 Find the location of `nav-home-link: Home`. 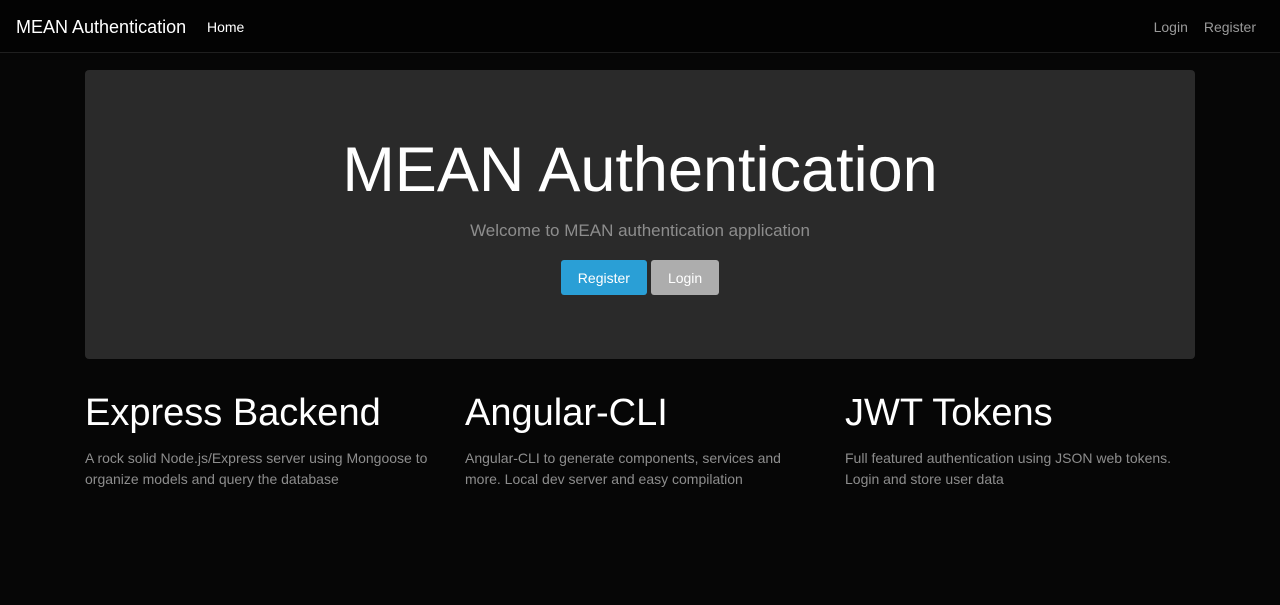

nav-home-link: Home is located at coordinates (225, 27).